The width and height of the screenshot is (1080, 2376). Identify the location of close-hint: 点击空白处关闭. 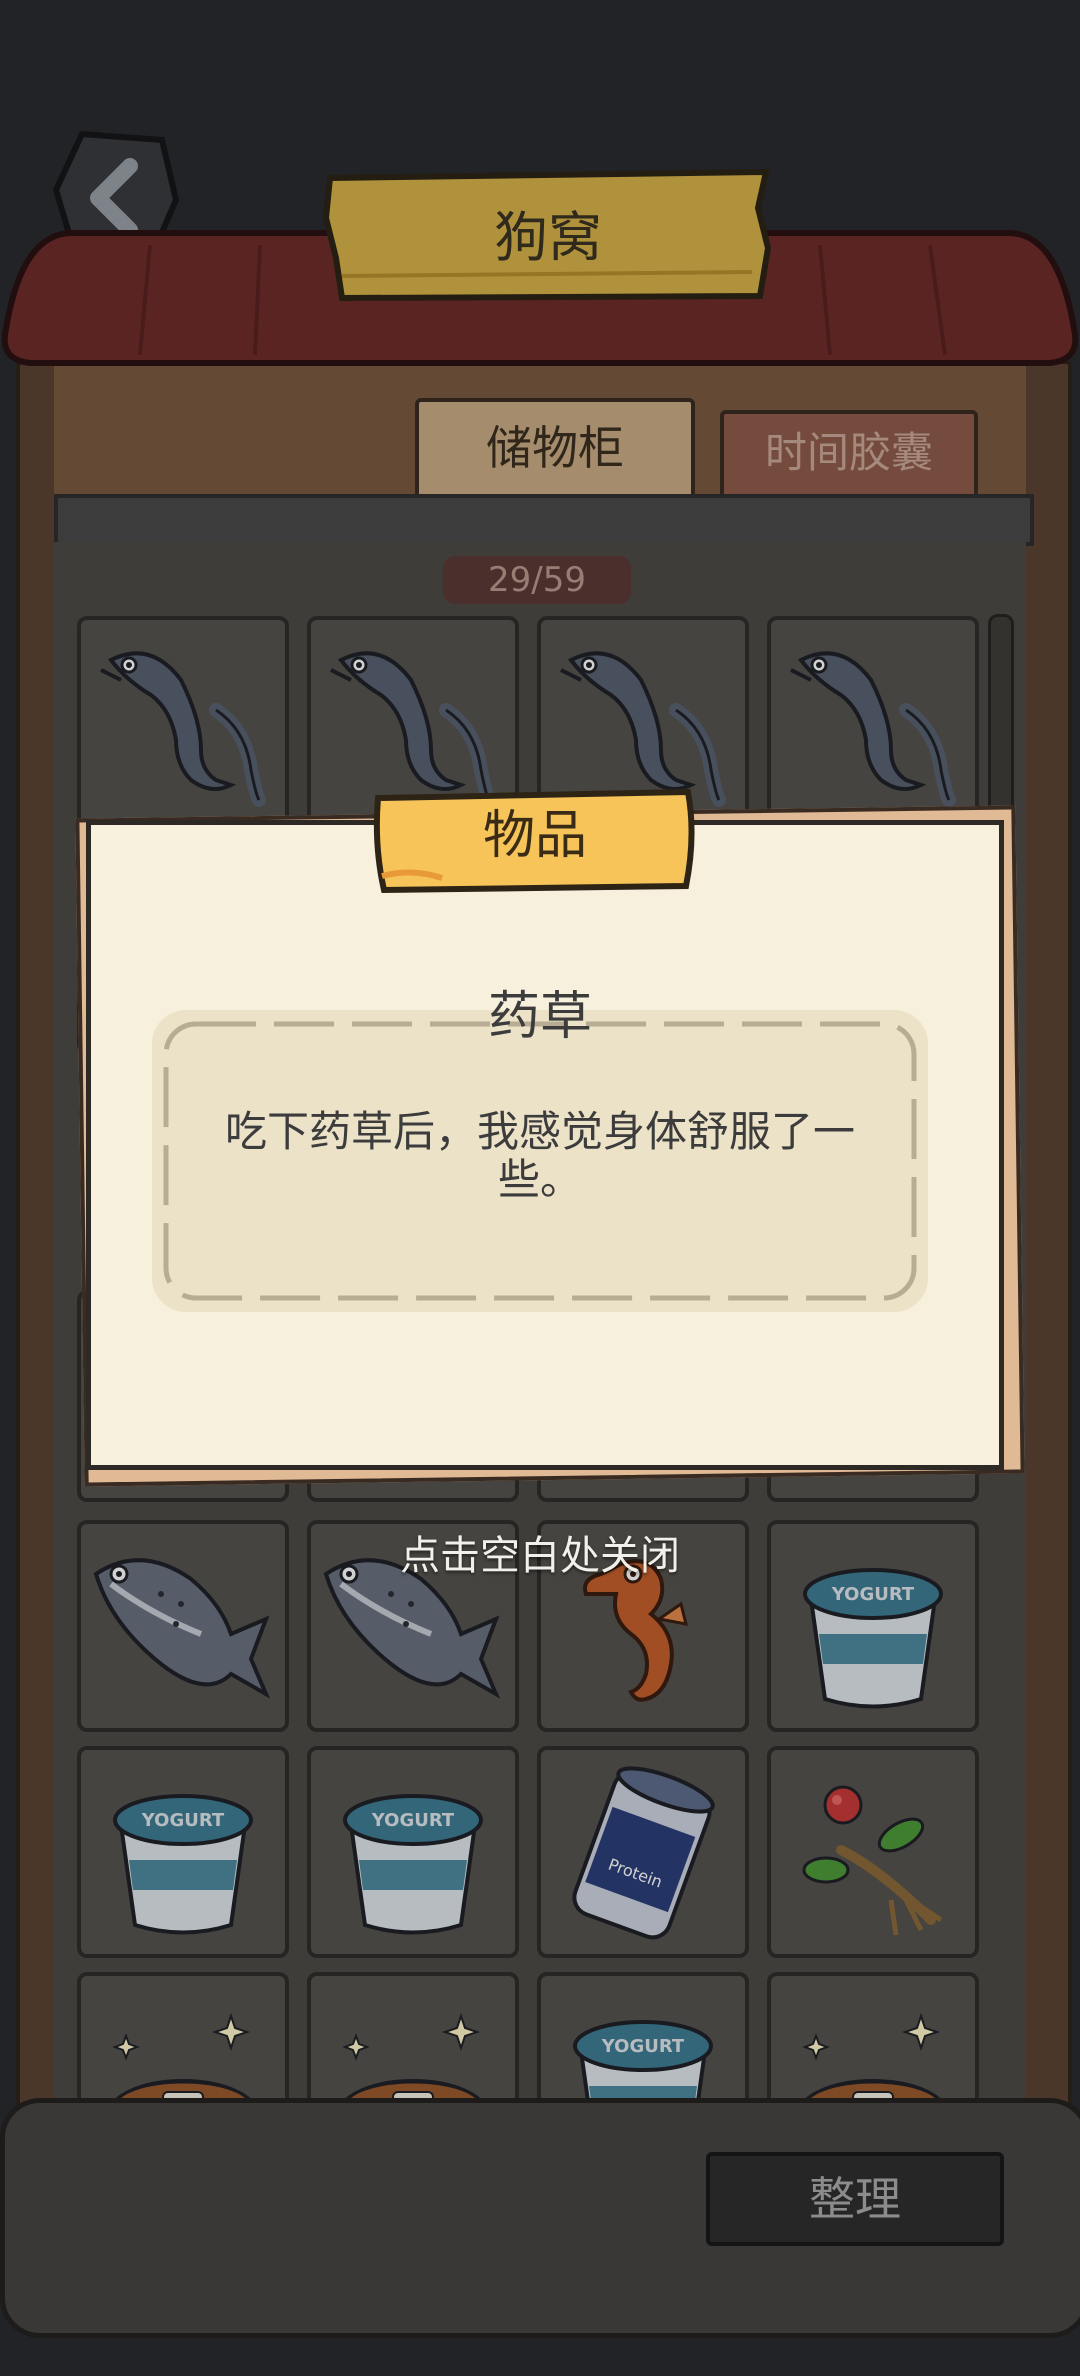
(540, 1556).